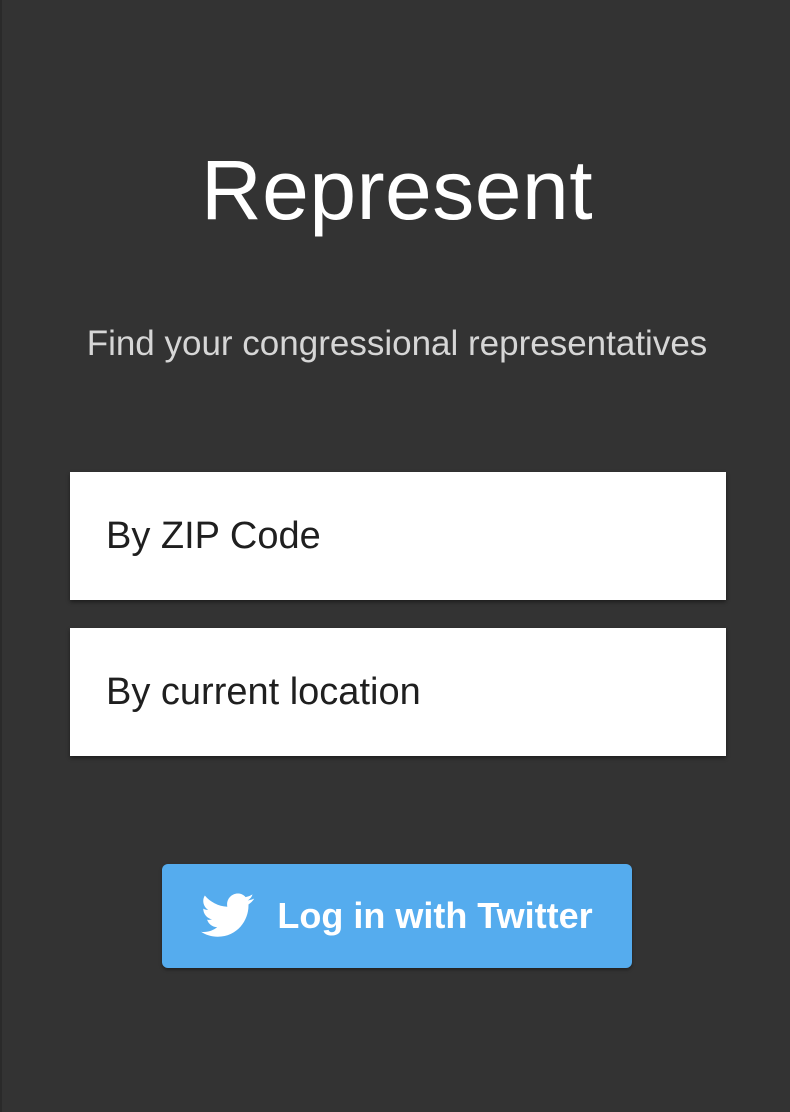 The height and width of the screenshot is (1112, 790). I want to click on current-location-option-button: By current location, so click(398, 692).